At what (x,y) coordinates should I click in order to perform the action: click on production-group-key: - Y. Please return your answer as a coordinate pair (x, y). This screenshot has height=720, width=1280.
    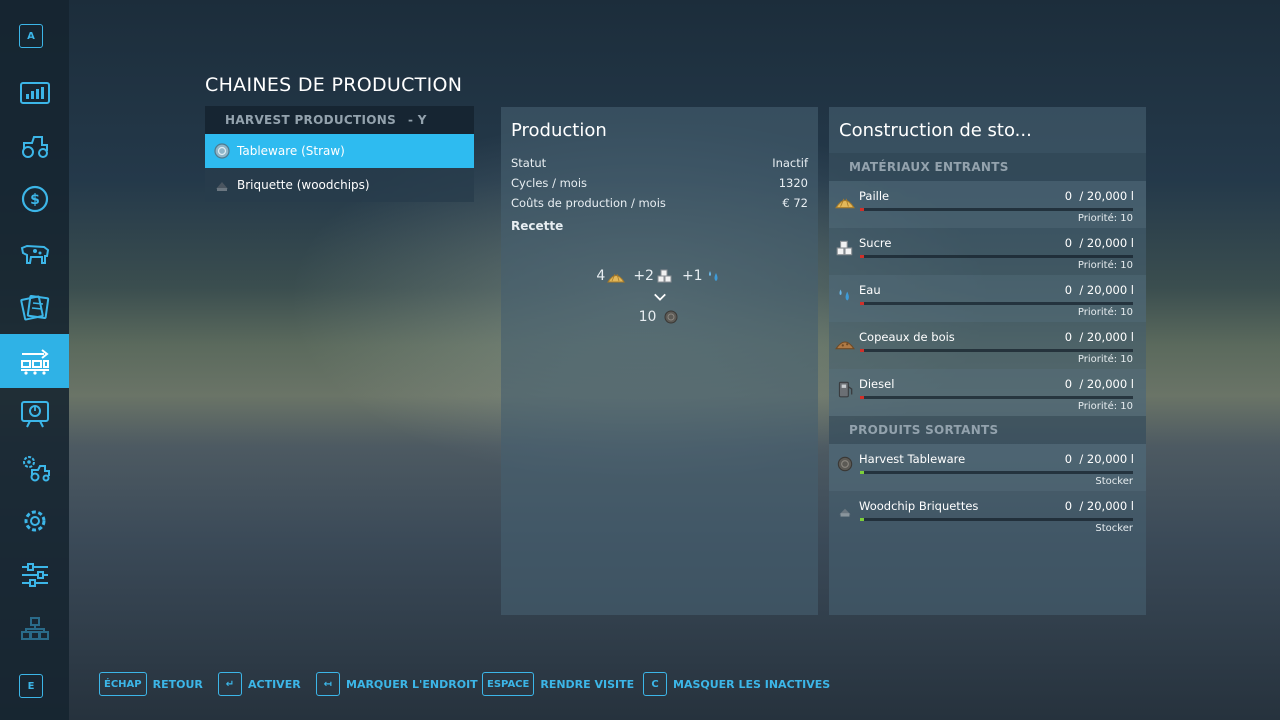
    Looking at the image, I should click on (417, 120).